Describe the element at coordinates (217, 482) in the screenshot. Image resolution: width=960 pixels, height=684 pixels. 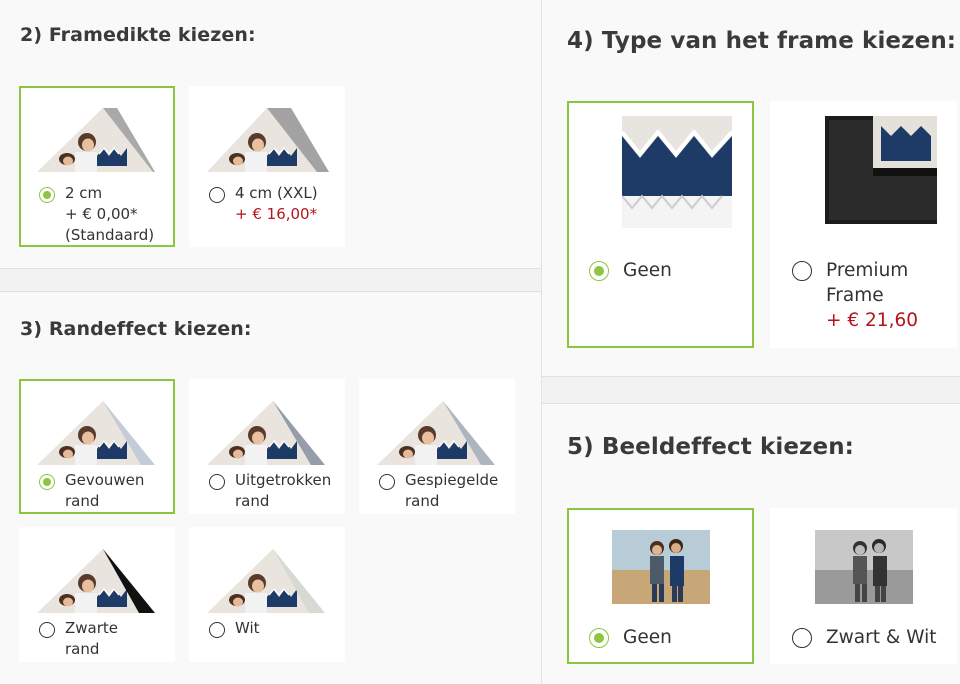
I see `radio-uitgetrokken` at that location.